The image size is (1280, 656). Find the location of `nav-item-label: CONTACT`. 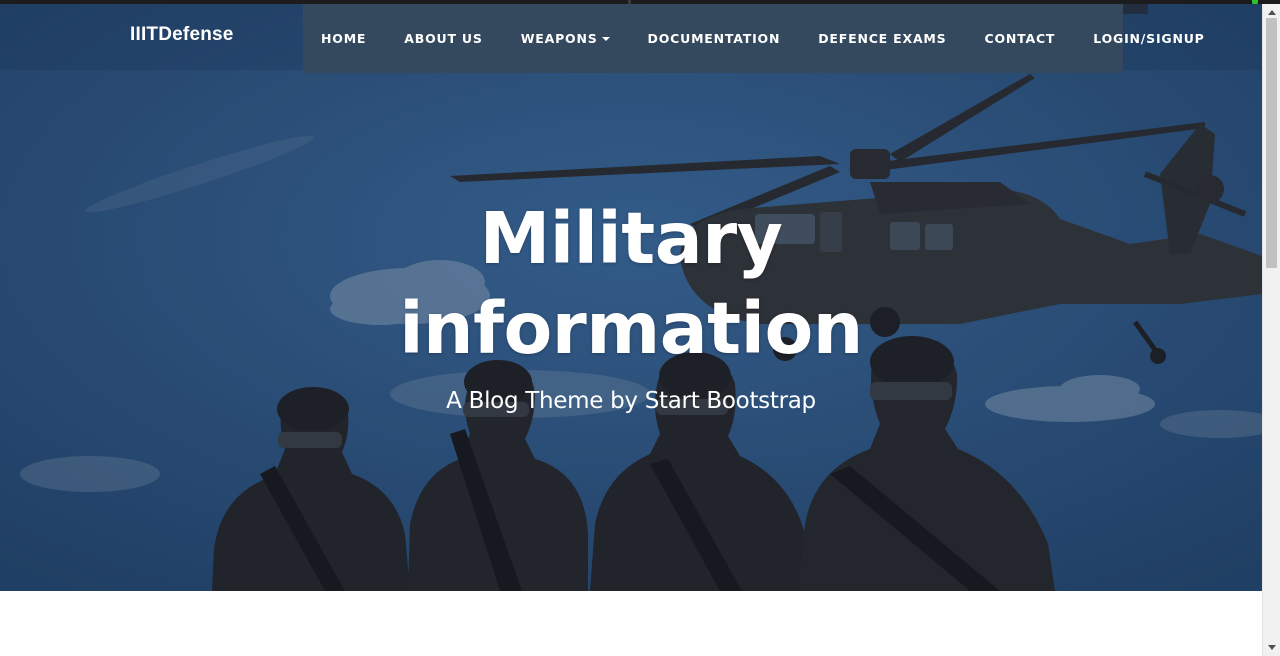

nav-item-label: CONTACT is located at coordinates (1020, 38).